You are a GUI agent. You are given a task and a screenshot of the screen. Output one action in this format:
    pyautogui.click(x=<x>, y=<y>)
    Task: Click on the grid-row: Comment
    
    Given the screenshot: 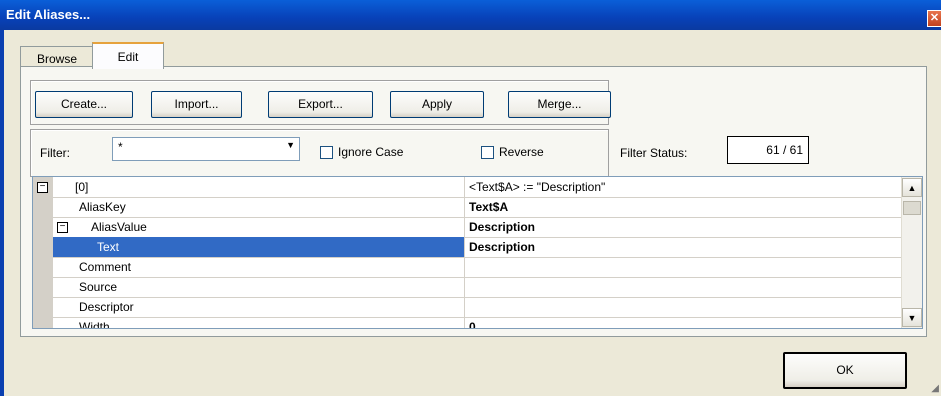 What is the action you would take?
    pyautogui.click(x=467, y=267)
    